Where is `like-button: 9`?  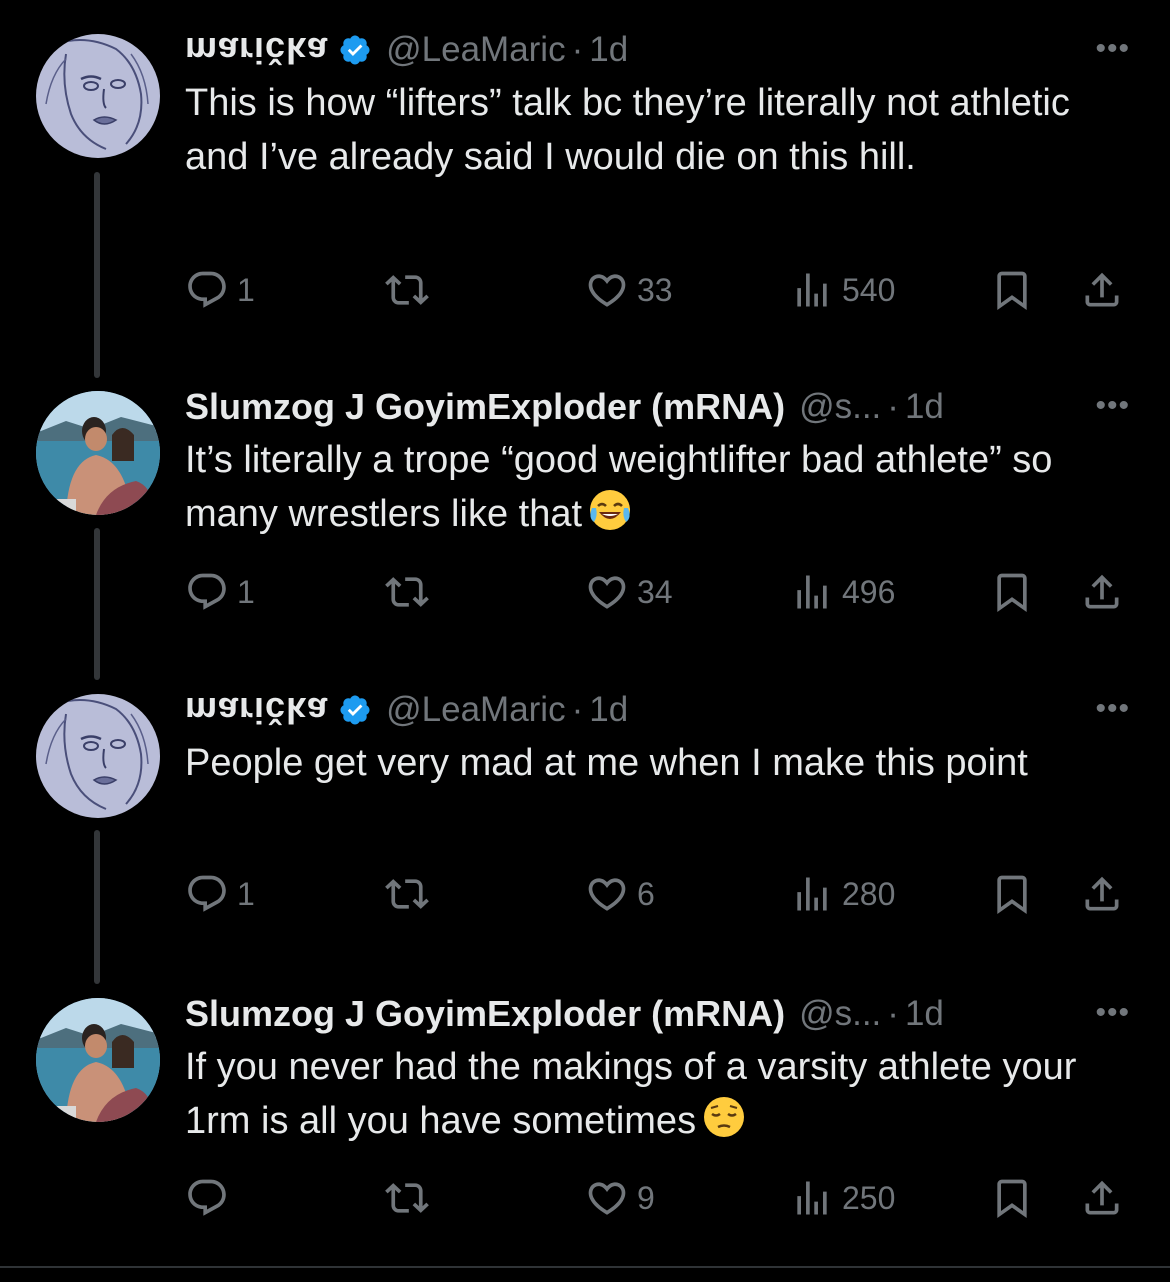 like-button: 9 is located at coordinates (620, 1198).